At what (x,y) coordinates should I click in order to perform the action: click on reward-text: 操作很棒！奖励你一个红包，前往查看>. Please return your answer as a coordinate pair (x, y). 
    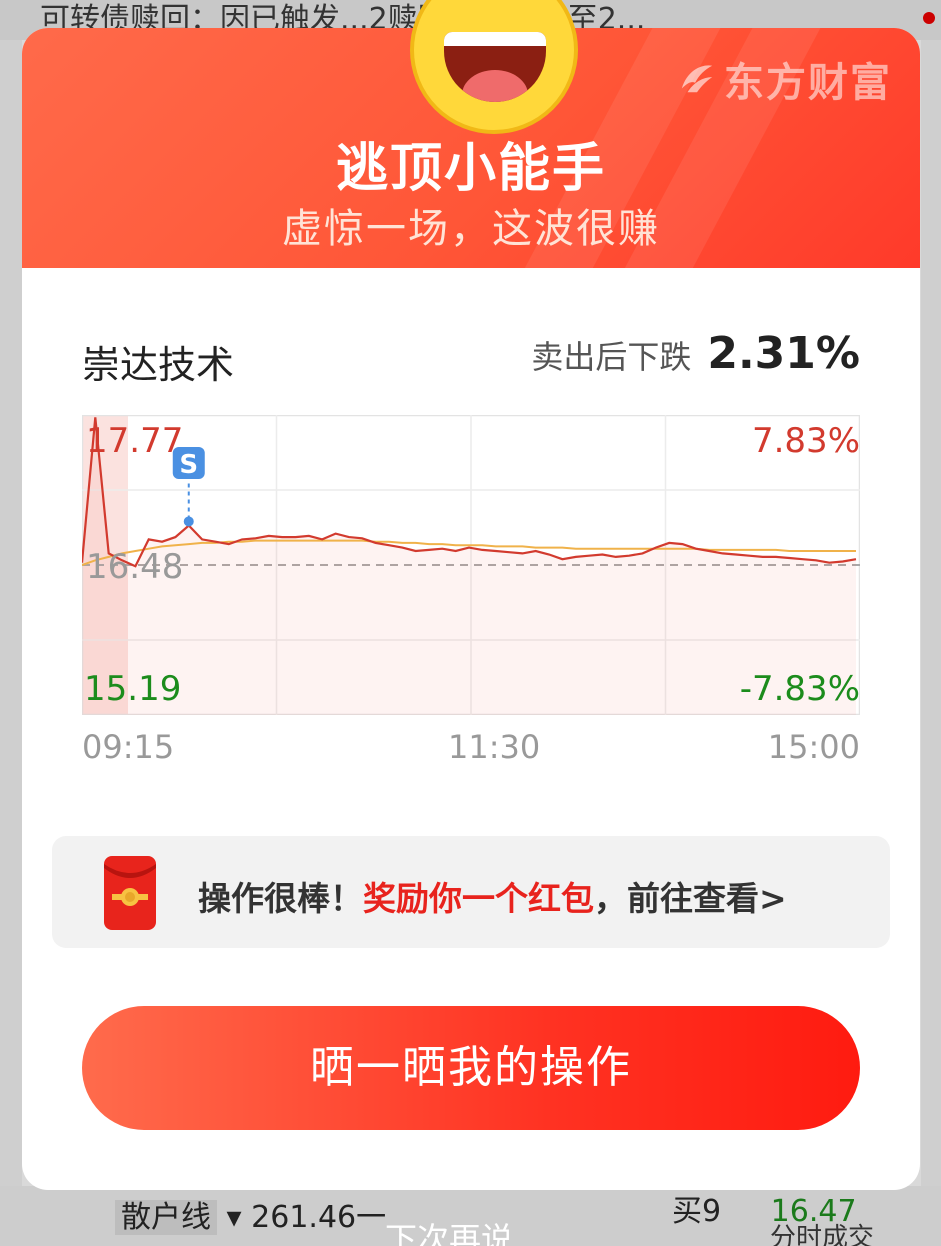
    Looking at the image, I should click on (492, 896).